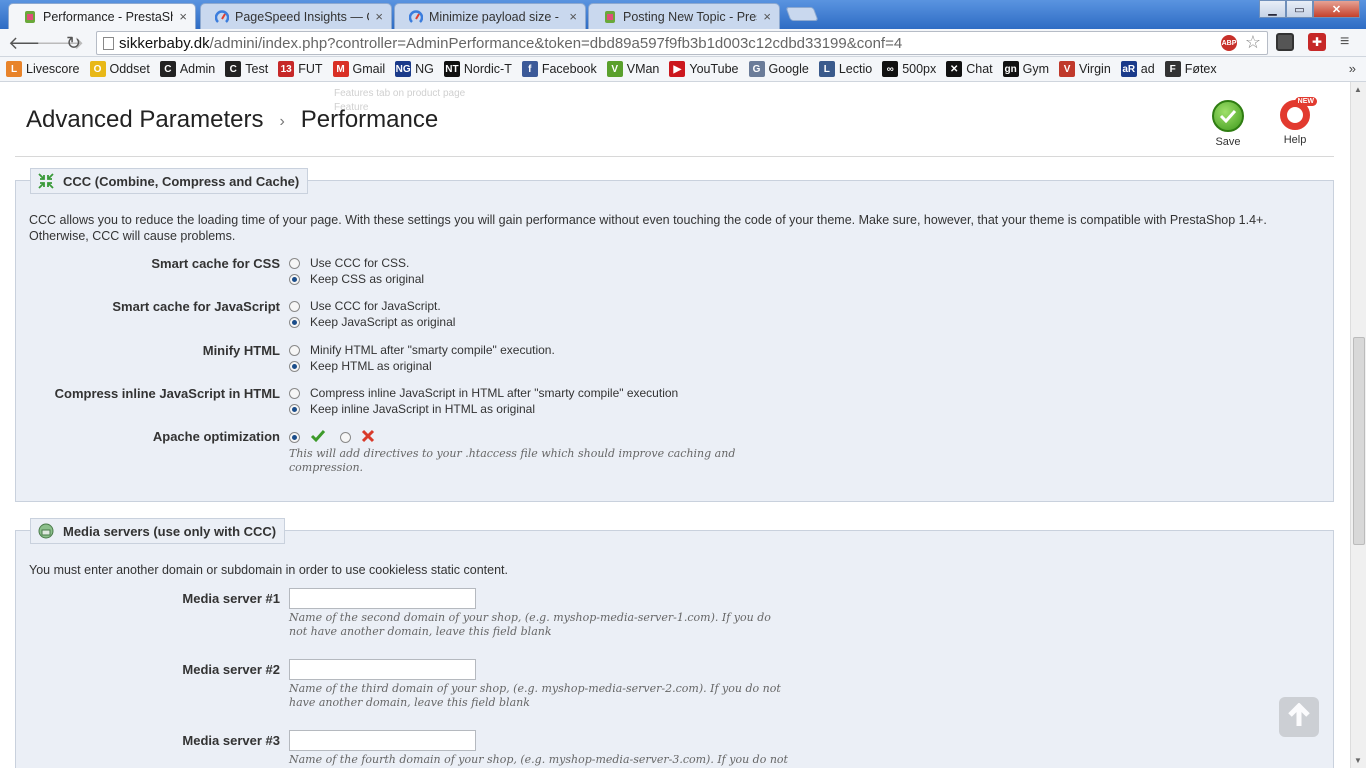  I want to click on breadcrumb: Advanced Parameters › Performance, so click(232, 120).